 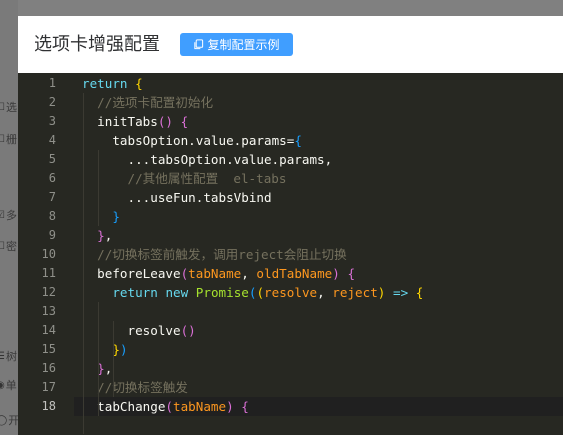 I want to click on code-line: //切换标签触发, so click(x=290, y=387).